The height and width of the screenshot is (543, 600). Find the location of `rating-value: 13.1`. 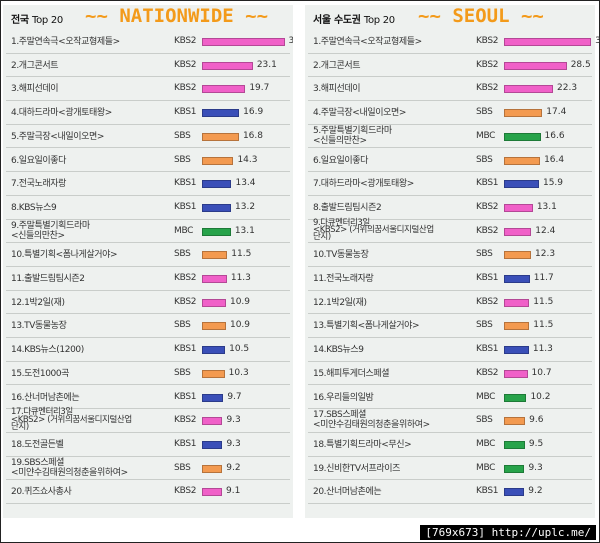

rating-value: 13.1 is located at coordinates (244, 230).